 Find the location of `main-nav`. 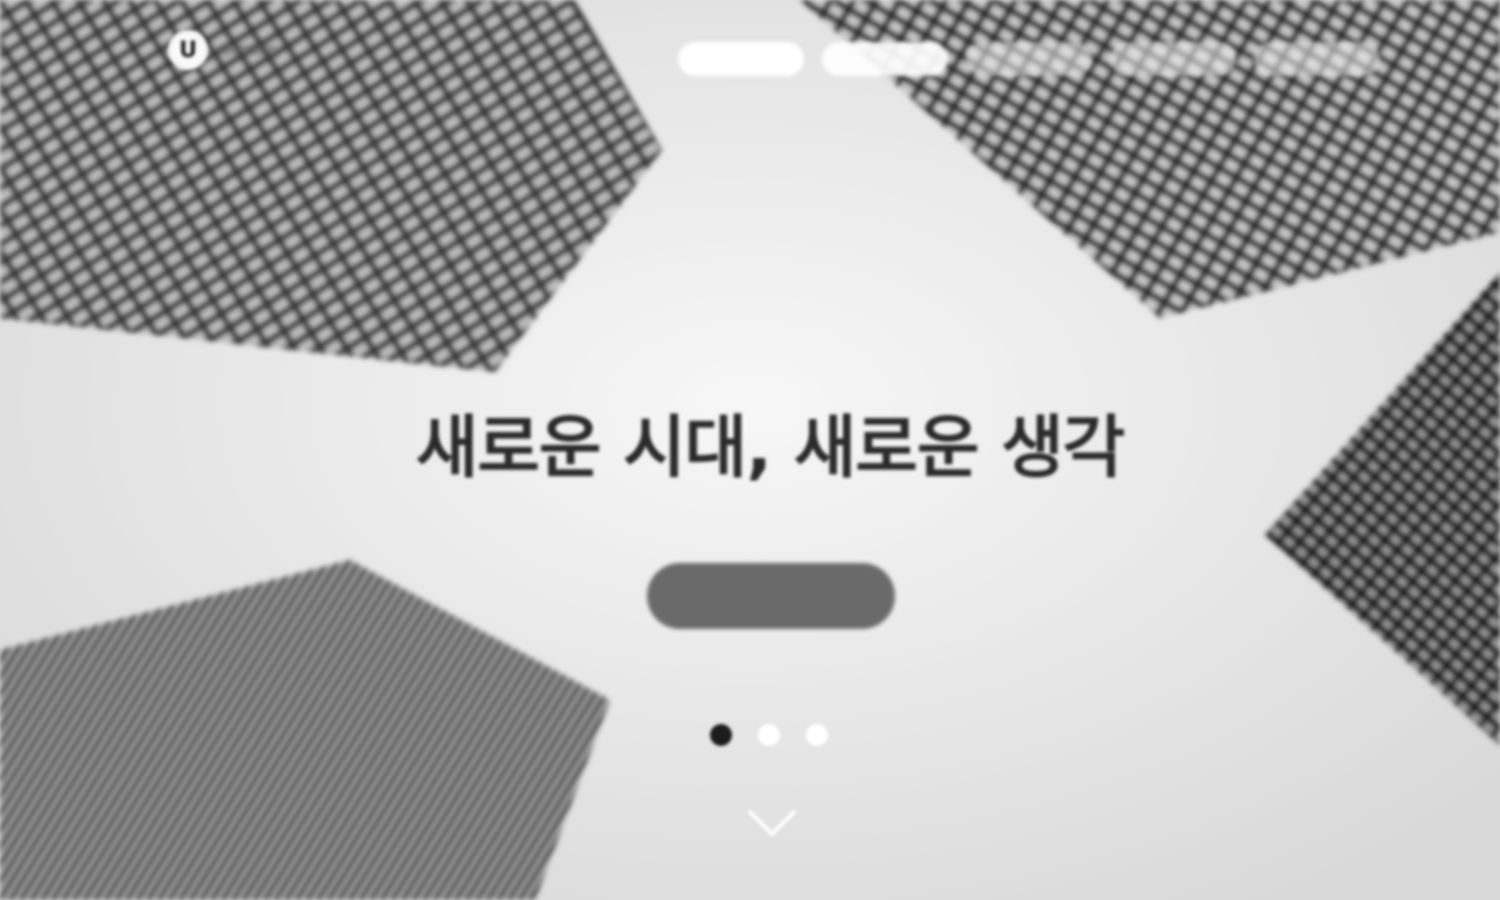

main-nav is located at coordinates (1029, 59).